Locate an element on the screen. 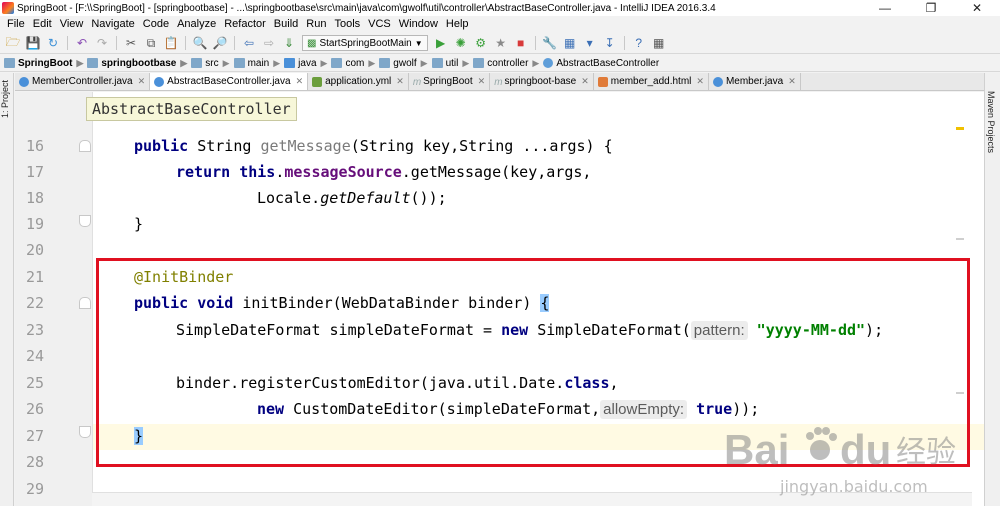  breadcrumb-gwolf: gwolf ▶ is located at coordinates (403, 63).